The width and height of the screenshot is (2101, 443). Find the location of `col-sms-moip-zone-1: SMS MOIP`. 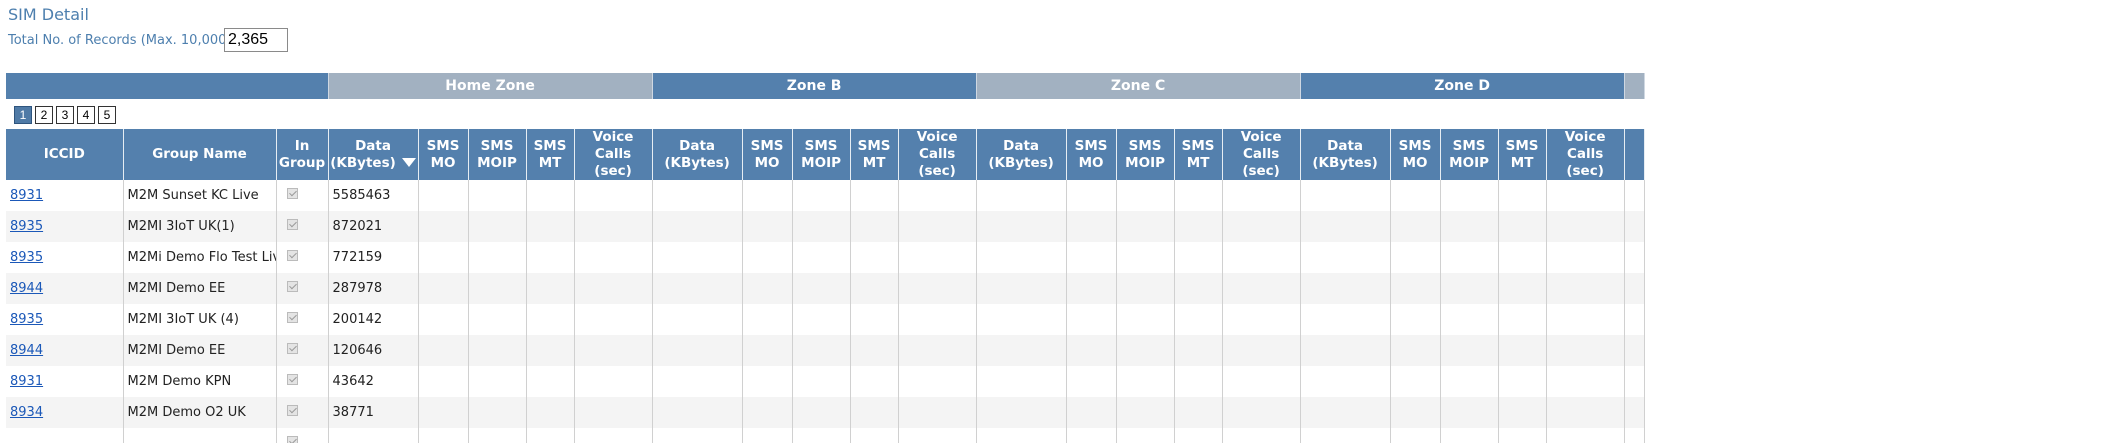

col-sms-moip-zone-1: SMS MOIP is located at coordinates (497, 154).